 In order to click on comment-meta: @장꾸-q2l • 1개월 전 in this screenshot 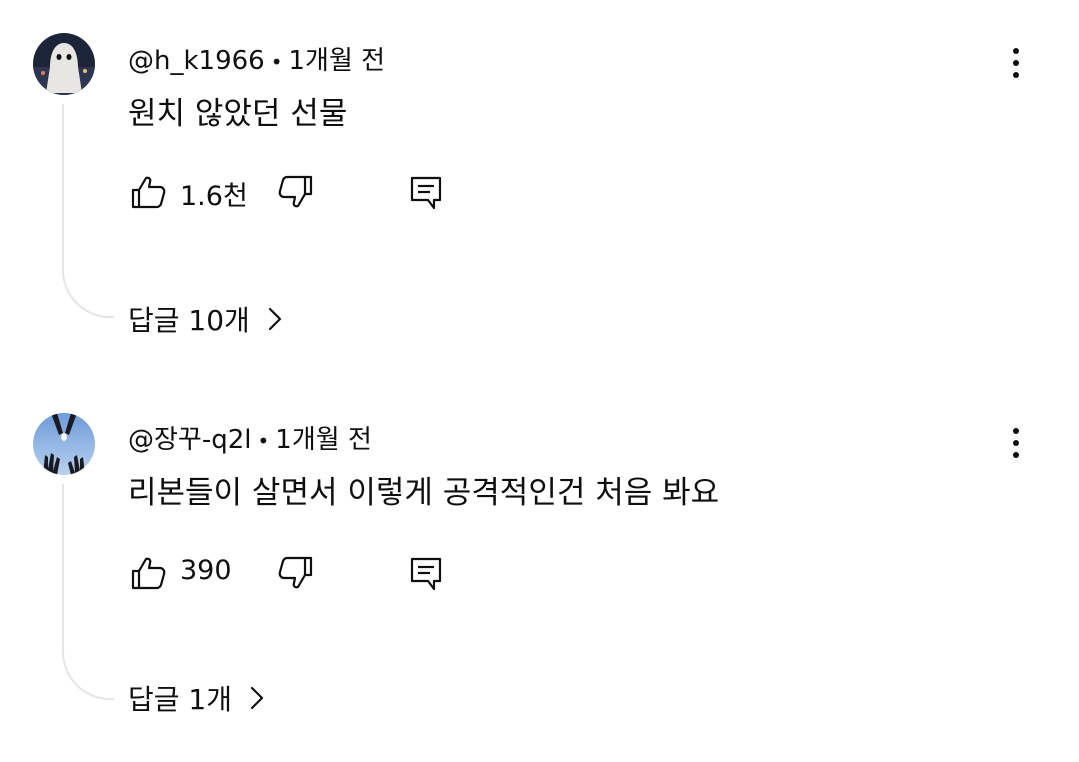, I will do `click(250, 437)`.